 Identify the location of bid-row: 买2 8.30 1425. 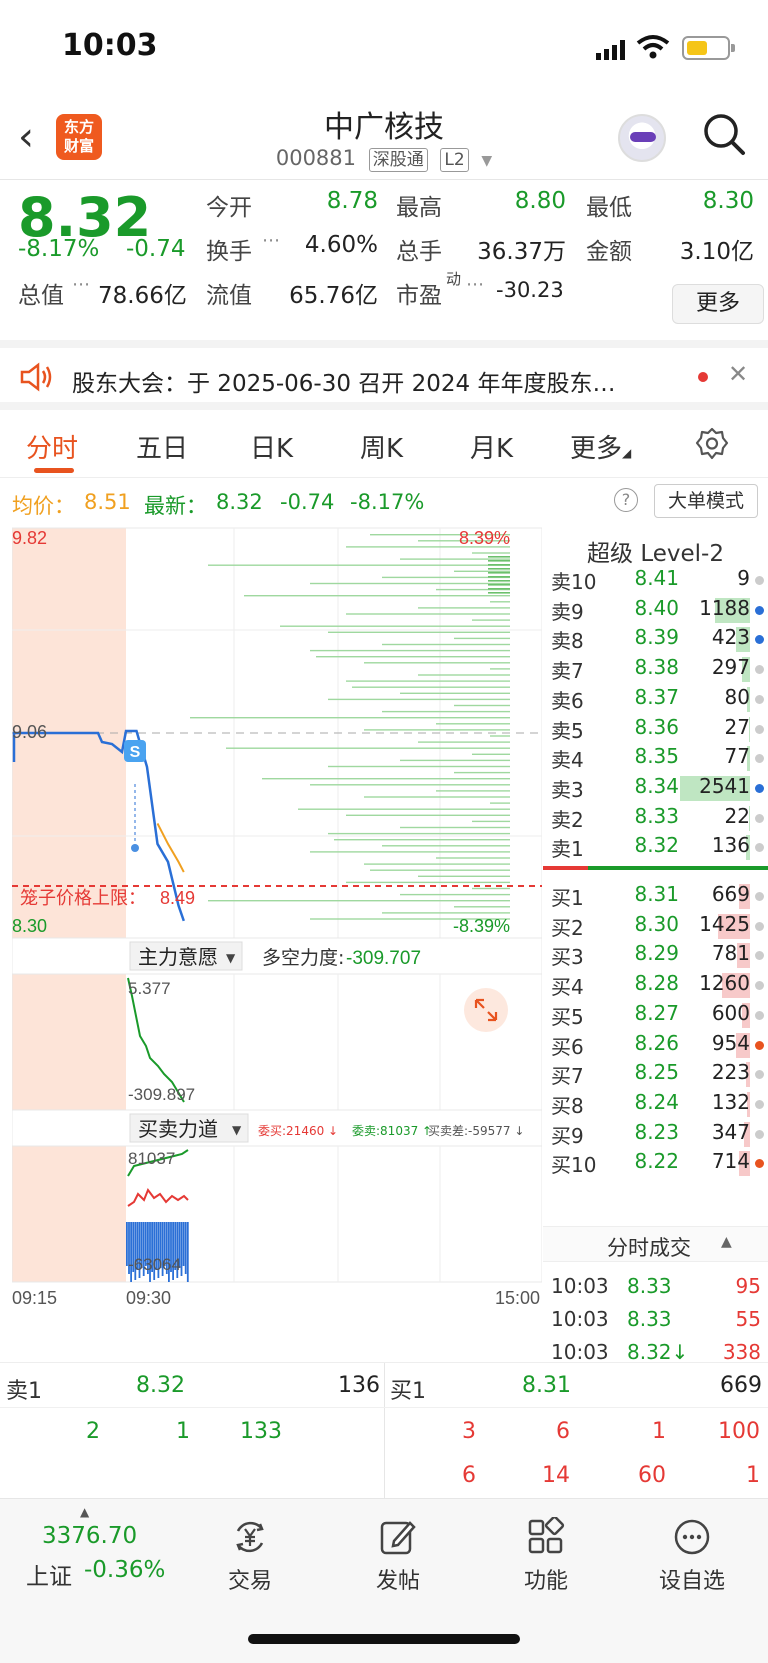
(655, 927).